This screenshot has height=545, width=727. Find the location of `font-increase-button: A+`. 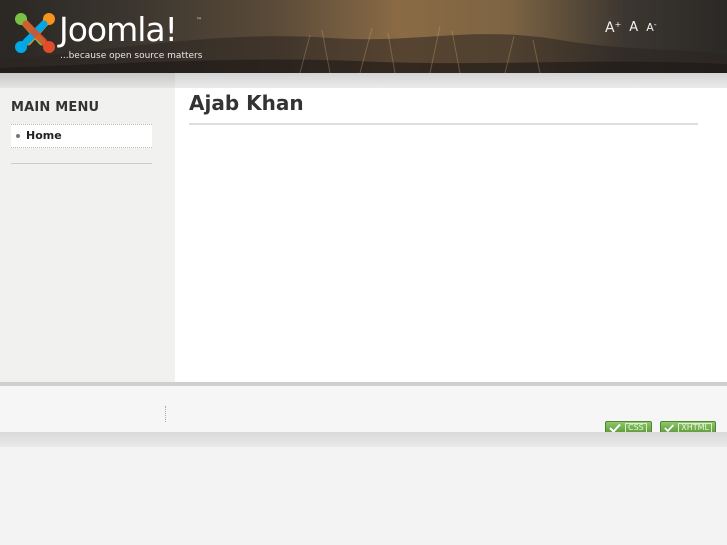

font-increase-button: A+ is located at coordinates (613, 28).